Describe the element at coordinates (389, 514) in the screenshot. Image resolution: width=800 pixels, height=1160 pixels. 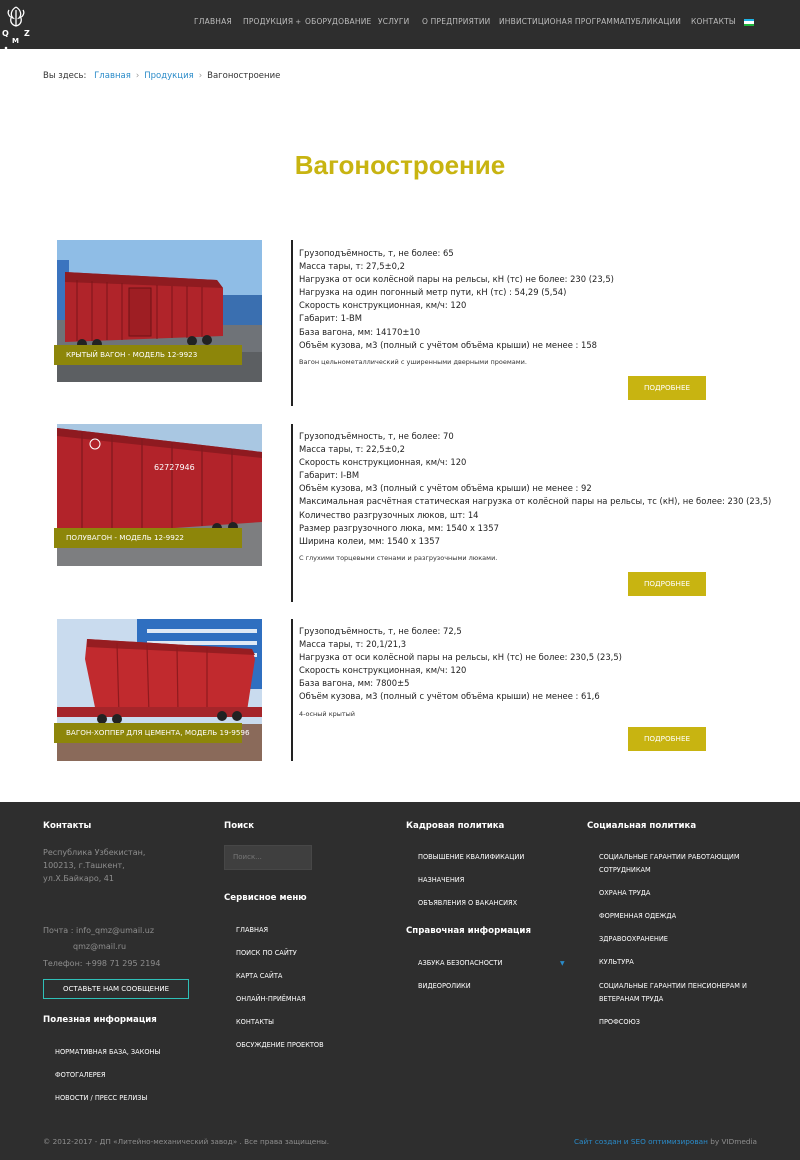
I see `spec-line: Количество разгрузочных люков, шт: 14` at that location.